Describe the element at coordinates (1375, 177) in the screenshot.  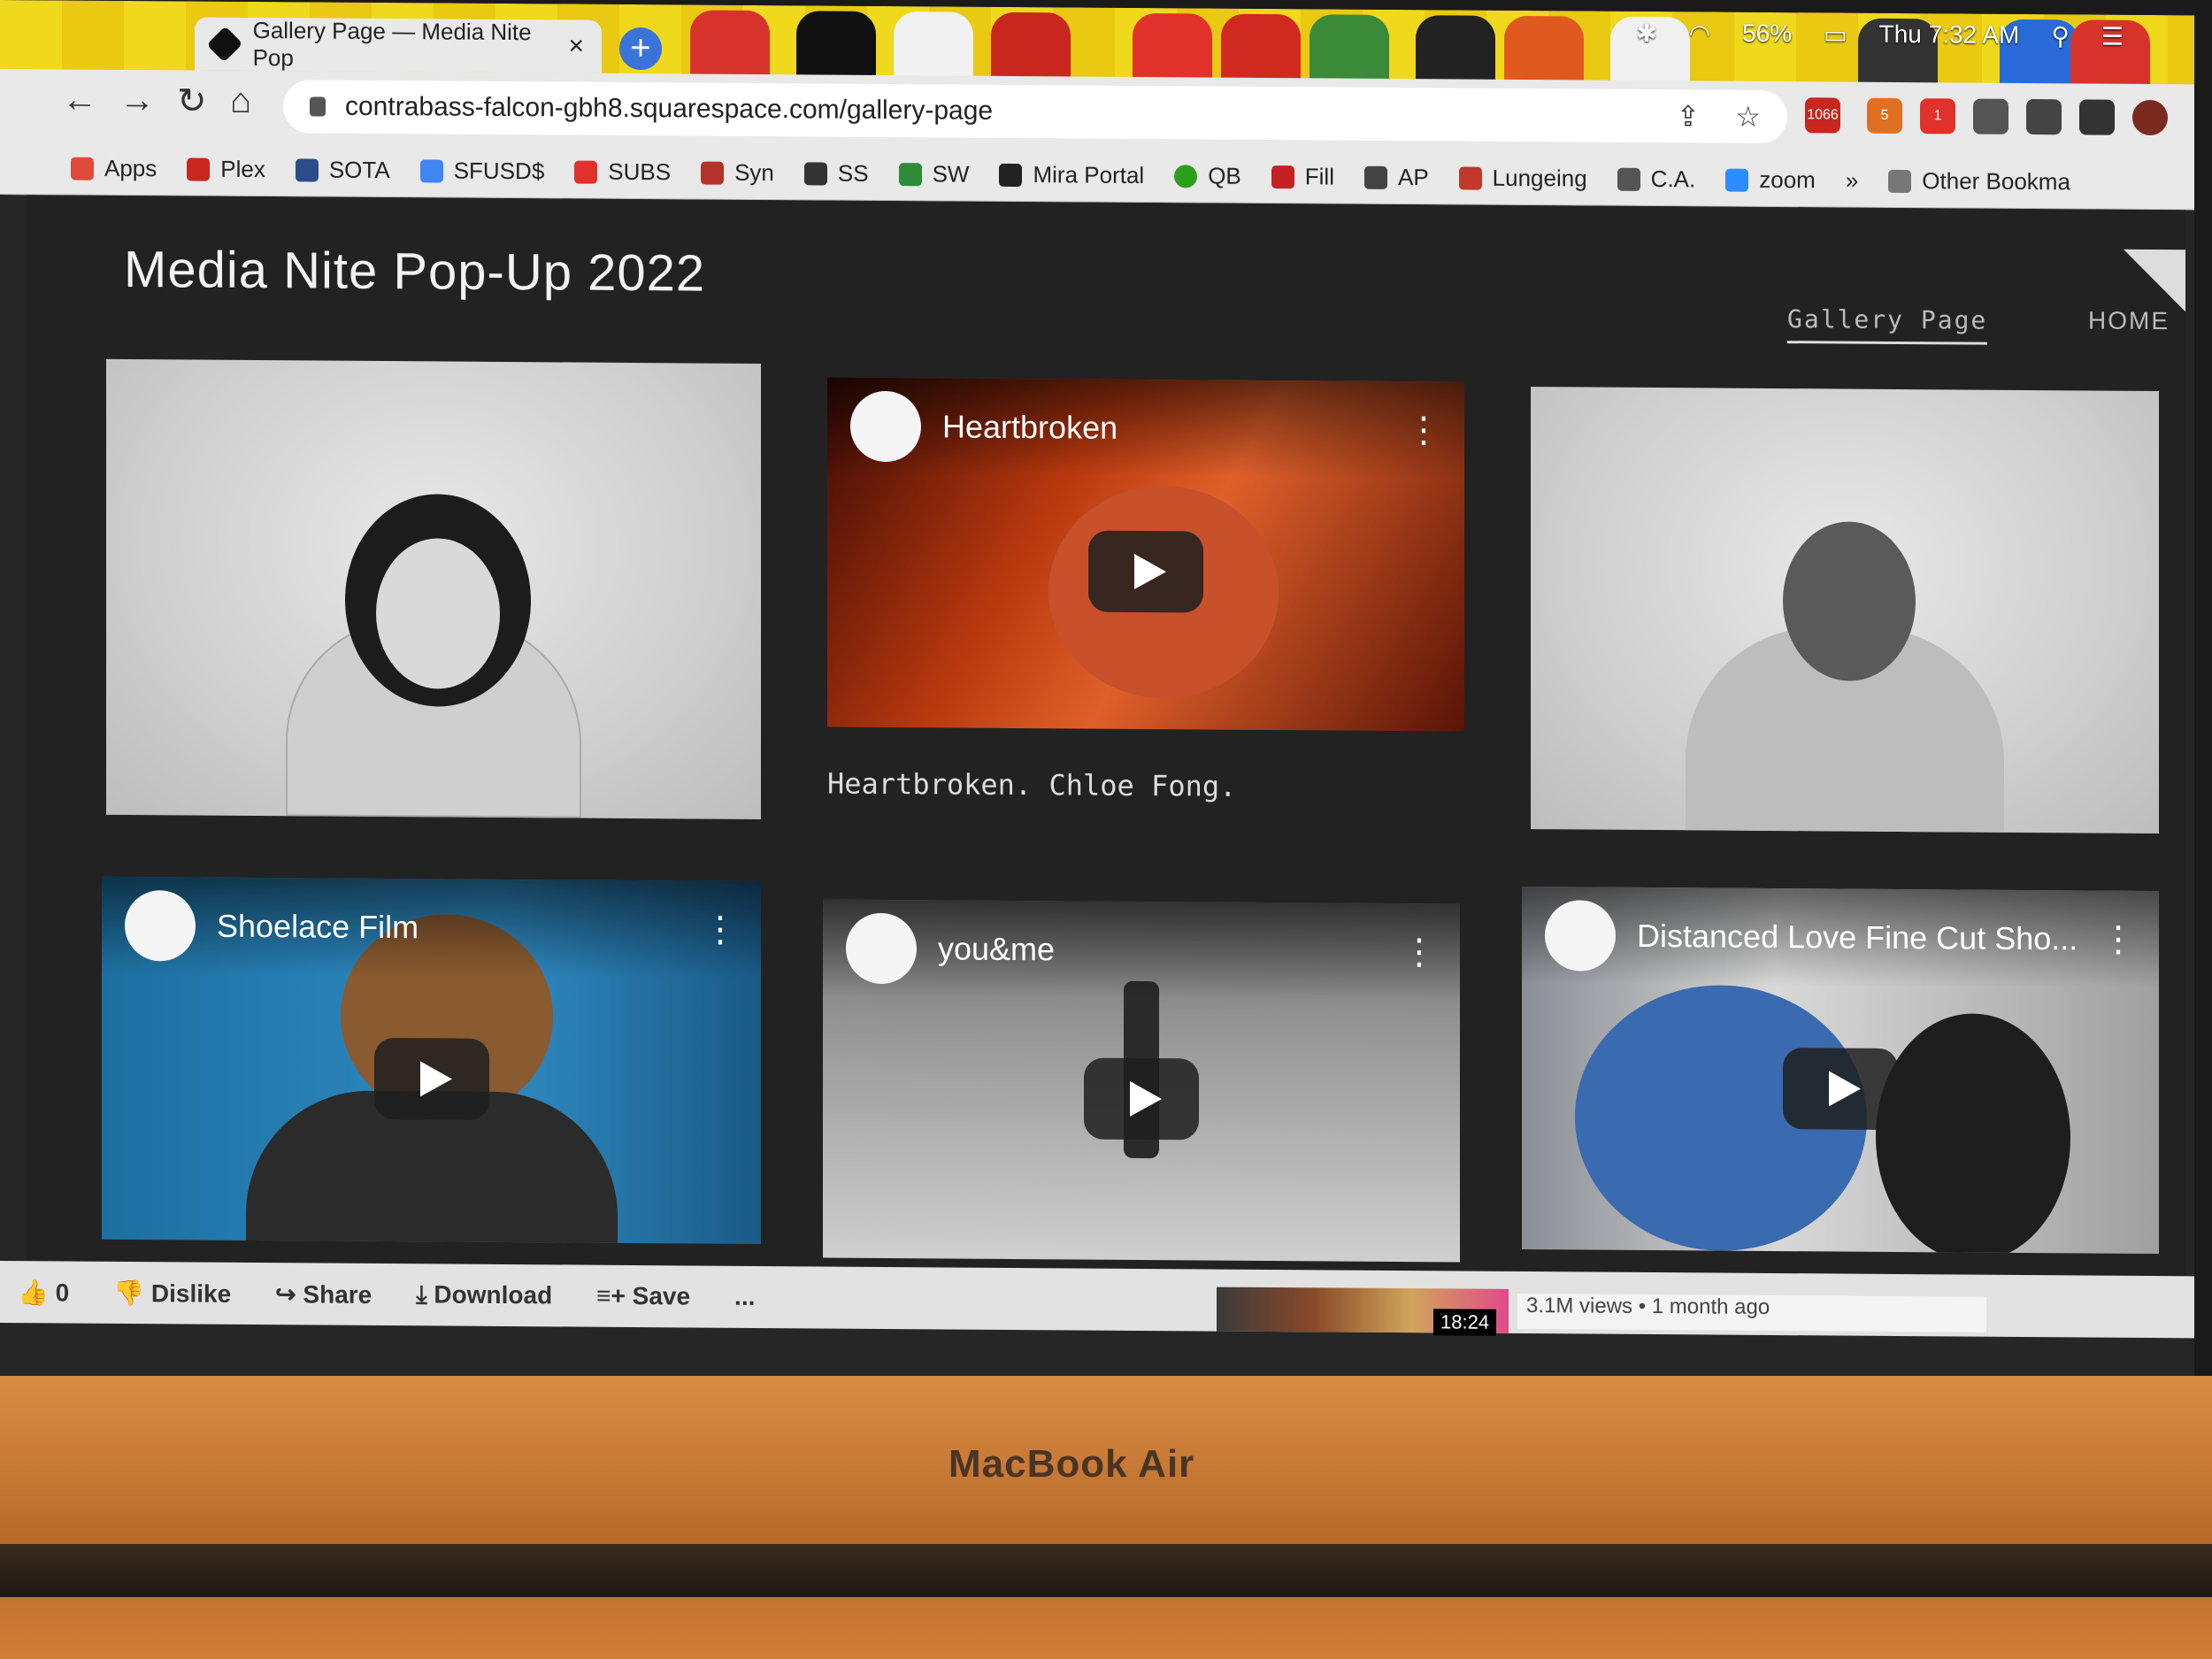
I see `shield-icon` at that location.